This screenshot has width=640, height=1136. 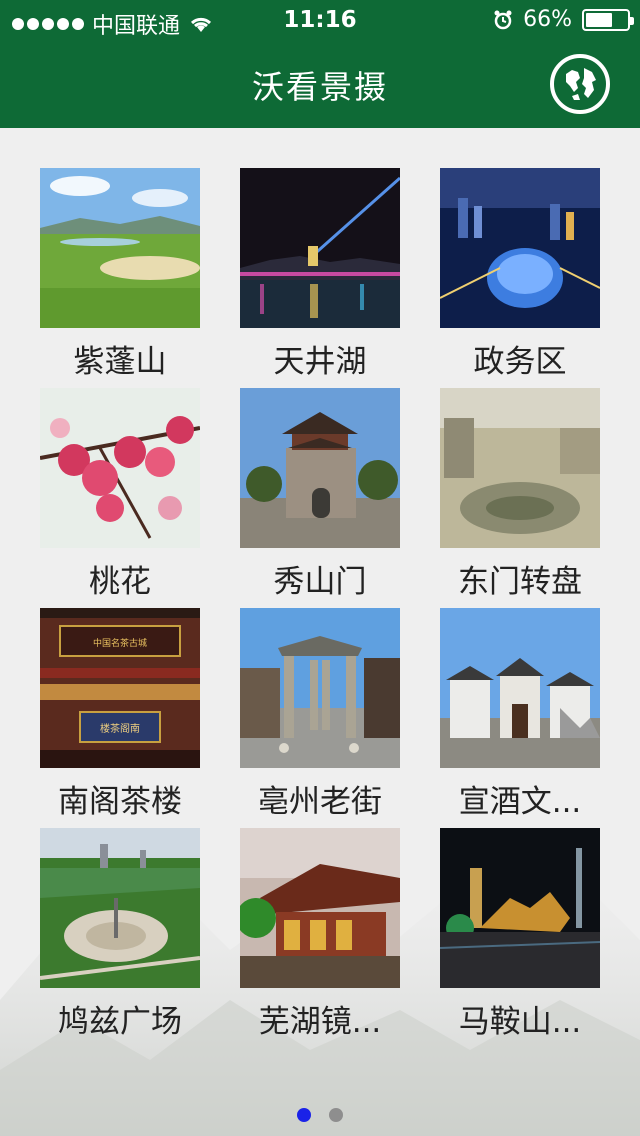 I want to click on teahouse-sign-top: 中国名茶古城, so click(x=120, y=643).